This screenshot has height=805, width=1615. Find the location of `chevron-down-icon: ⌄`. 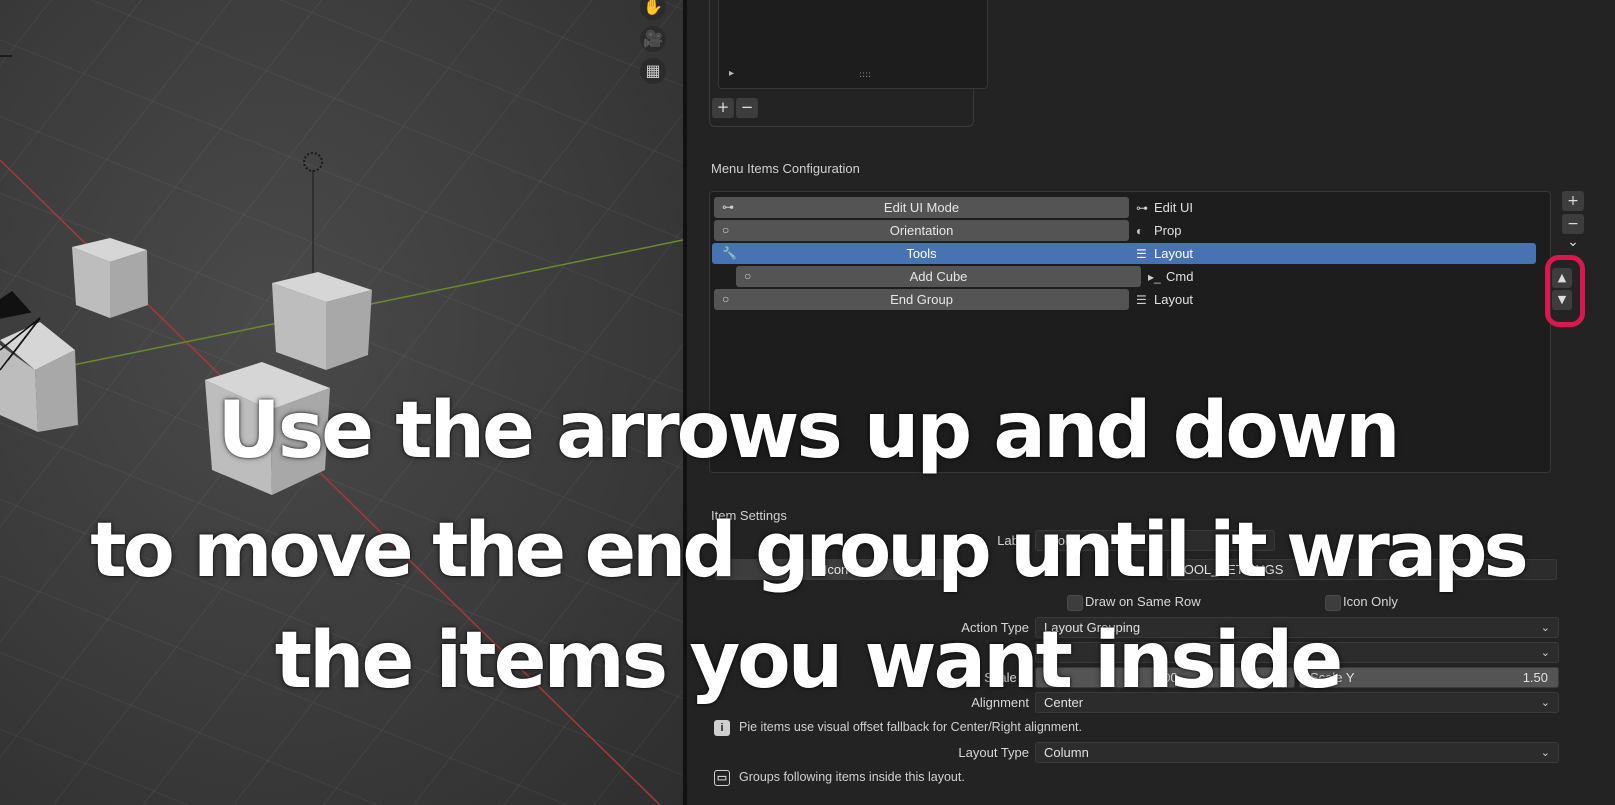

chevron-down-icon: ⌄ is located at coordinates (1545, 753).